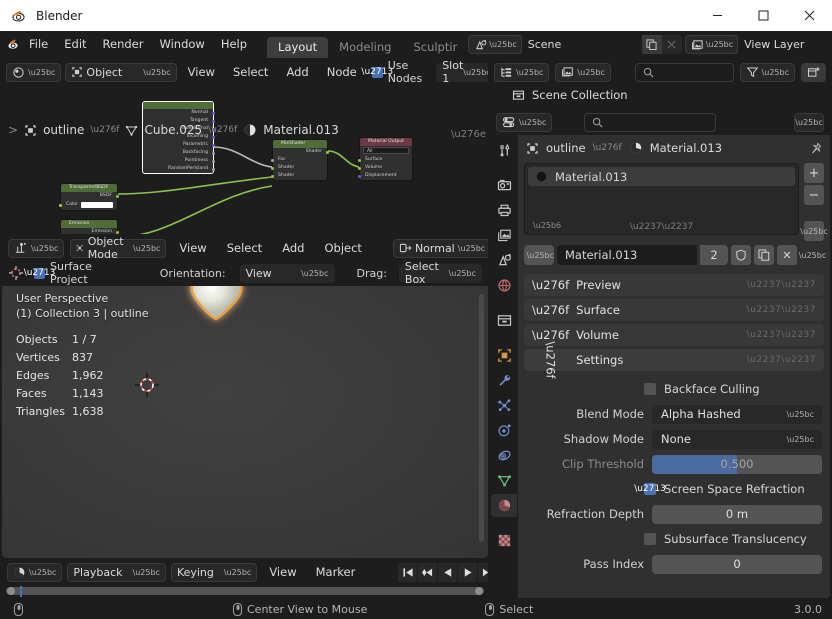  I want to click on use-nodes-checkbox: \u2713, so click(377, 72).